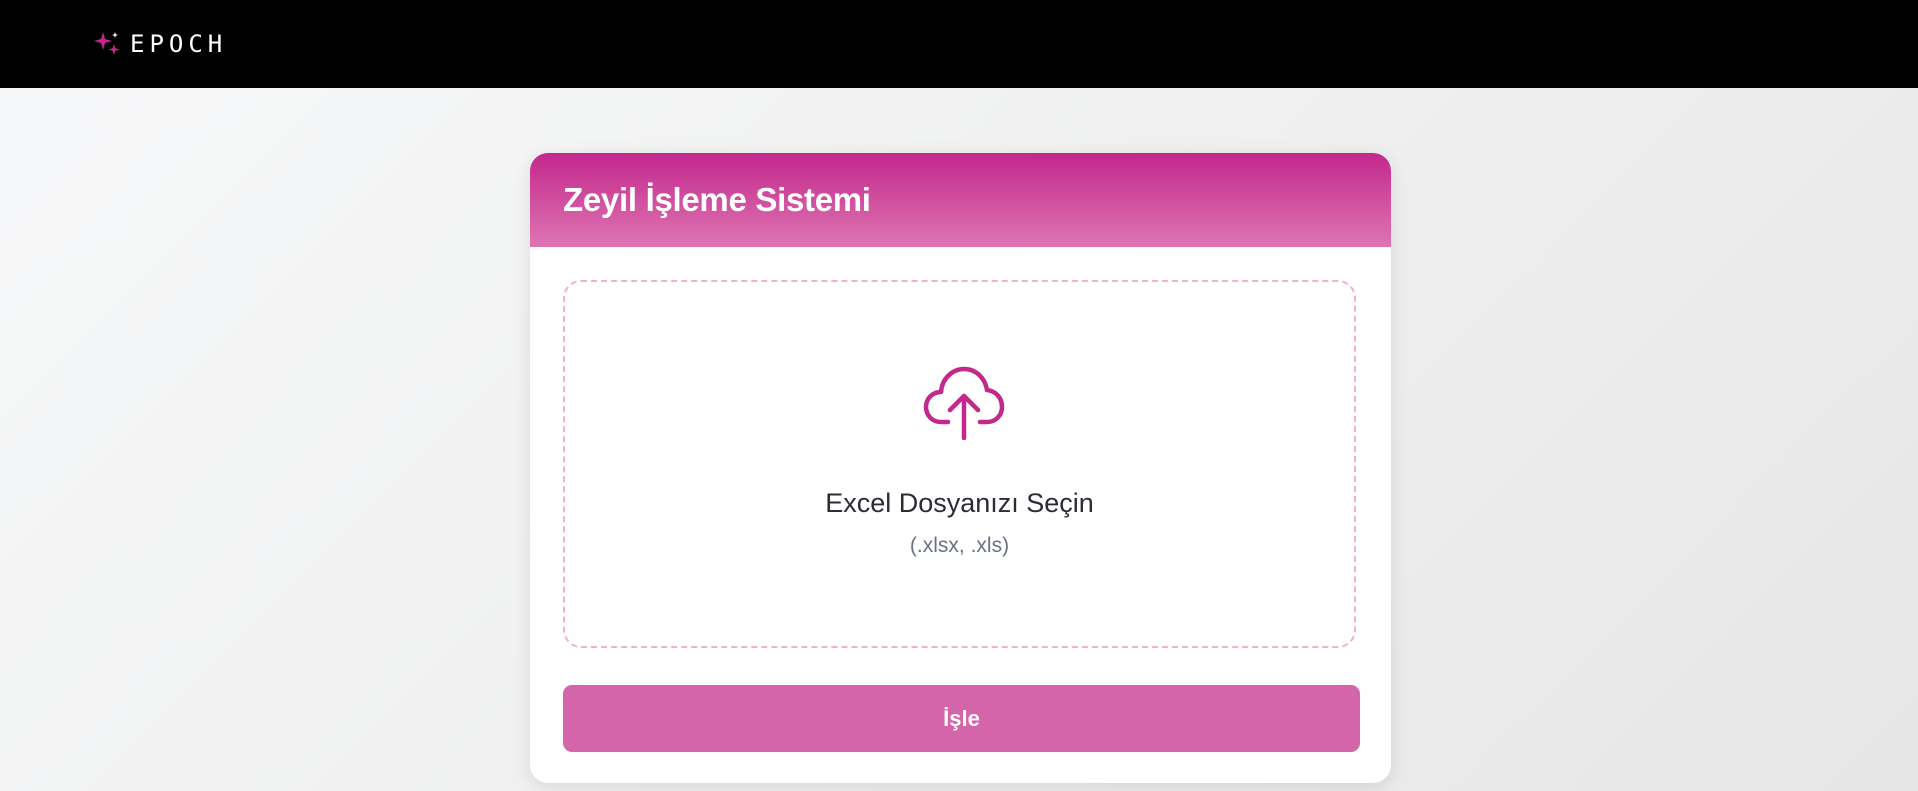  I want to click on logo-text: EPOCH, so click(179, 44).